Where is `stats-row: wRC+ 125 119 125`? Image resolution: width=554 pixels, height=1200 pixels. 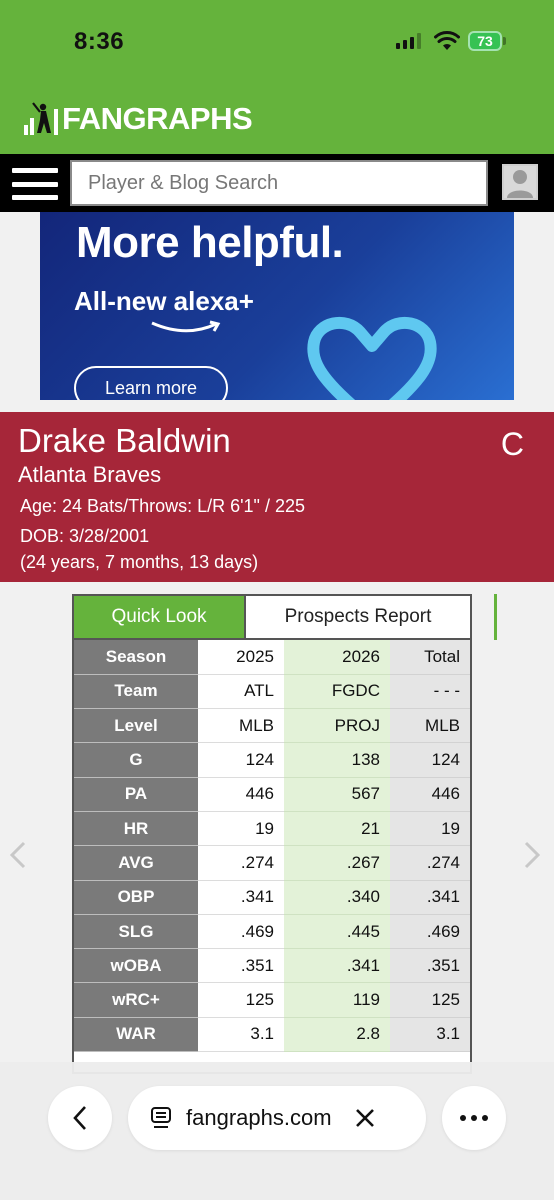
stats-row: wRC+ 125 119 125 is located at coordinates (272, 1000).